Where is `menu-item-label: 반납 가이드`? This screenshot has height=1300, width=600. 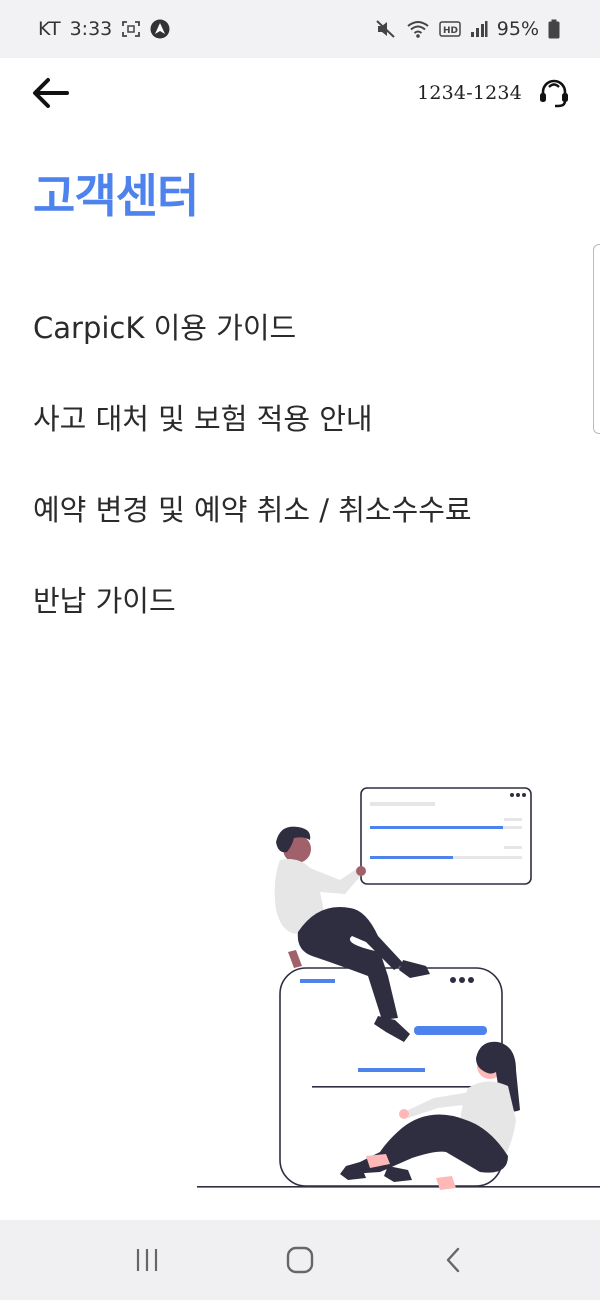 menu-item-label: 반납 가이드 is located at coordinates (104, 600).